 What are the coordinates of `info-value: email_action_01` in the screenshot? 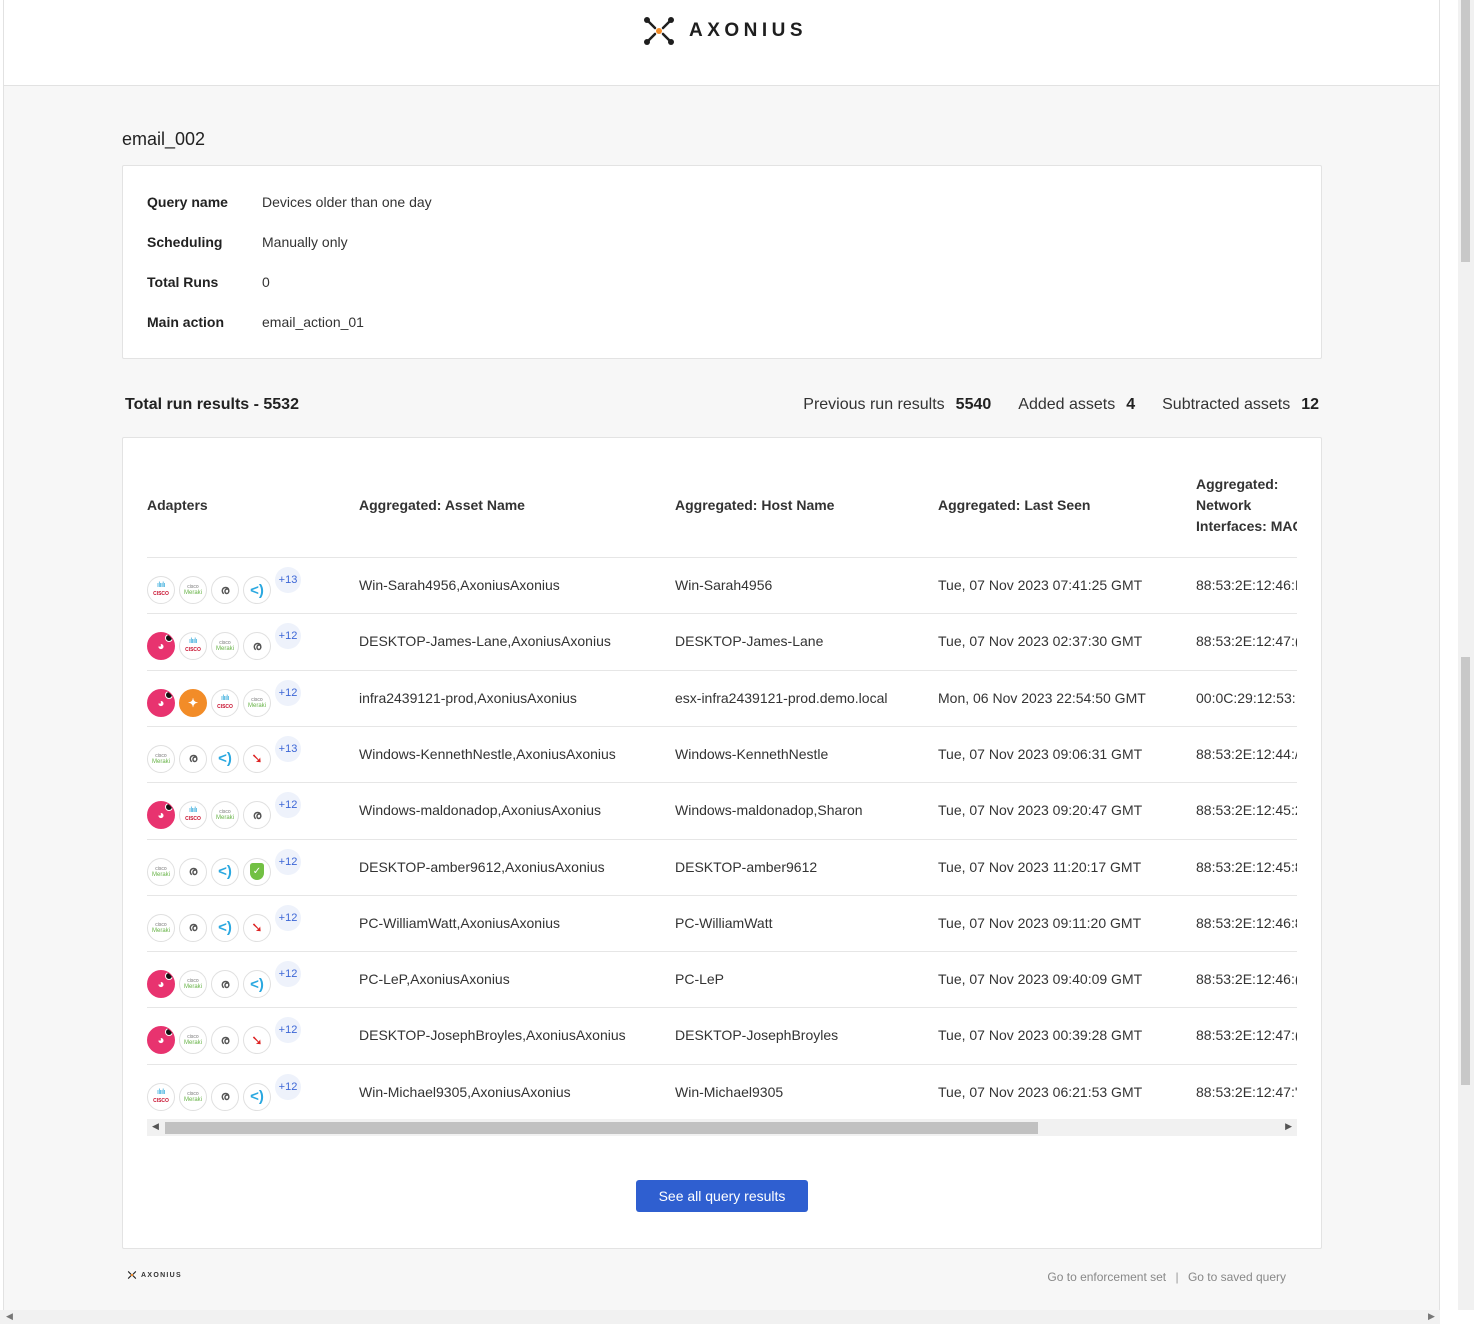 It's located at (313, 322).